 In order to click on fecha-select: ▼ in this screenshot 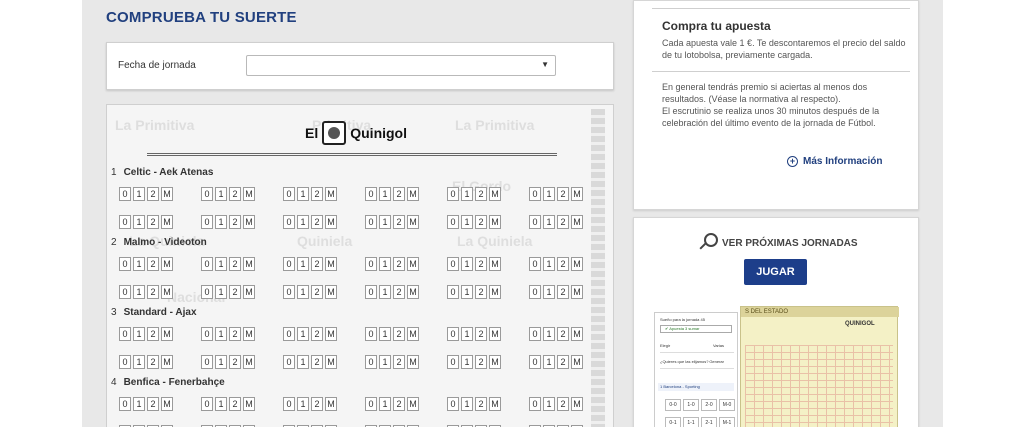, I will do `click(401, 65)`.